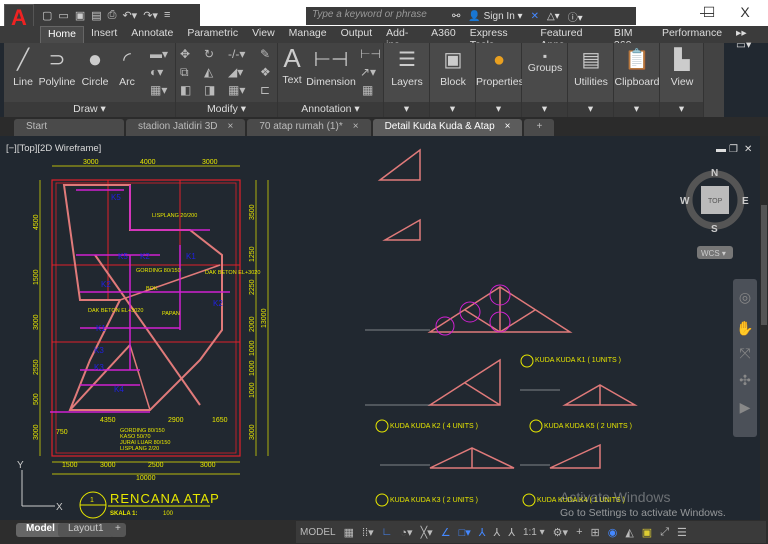 This screenshot has width=768, height=544. I want to click on units-icon: ⊞, so click(595, 532).